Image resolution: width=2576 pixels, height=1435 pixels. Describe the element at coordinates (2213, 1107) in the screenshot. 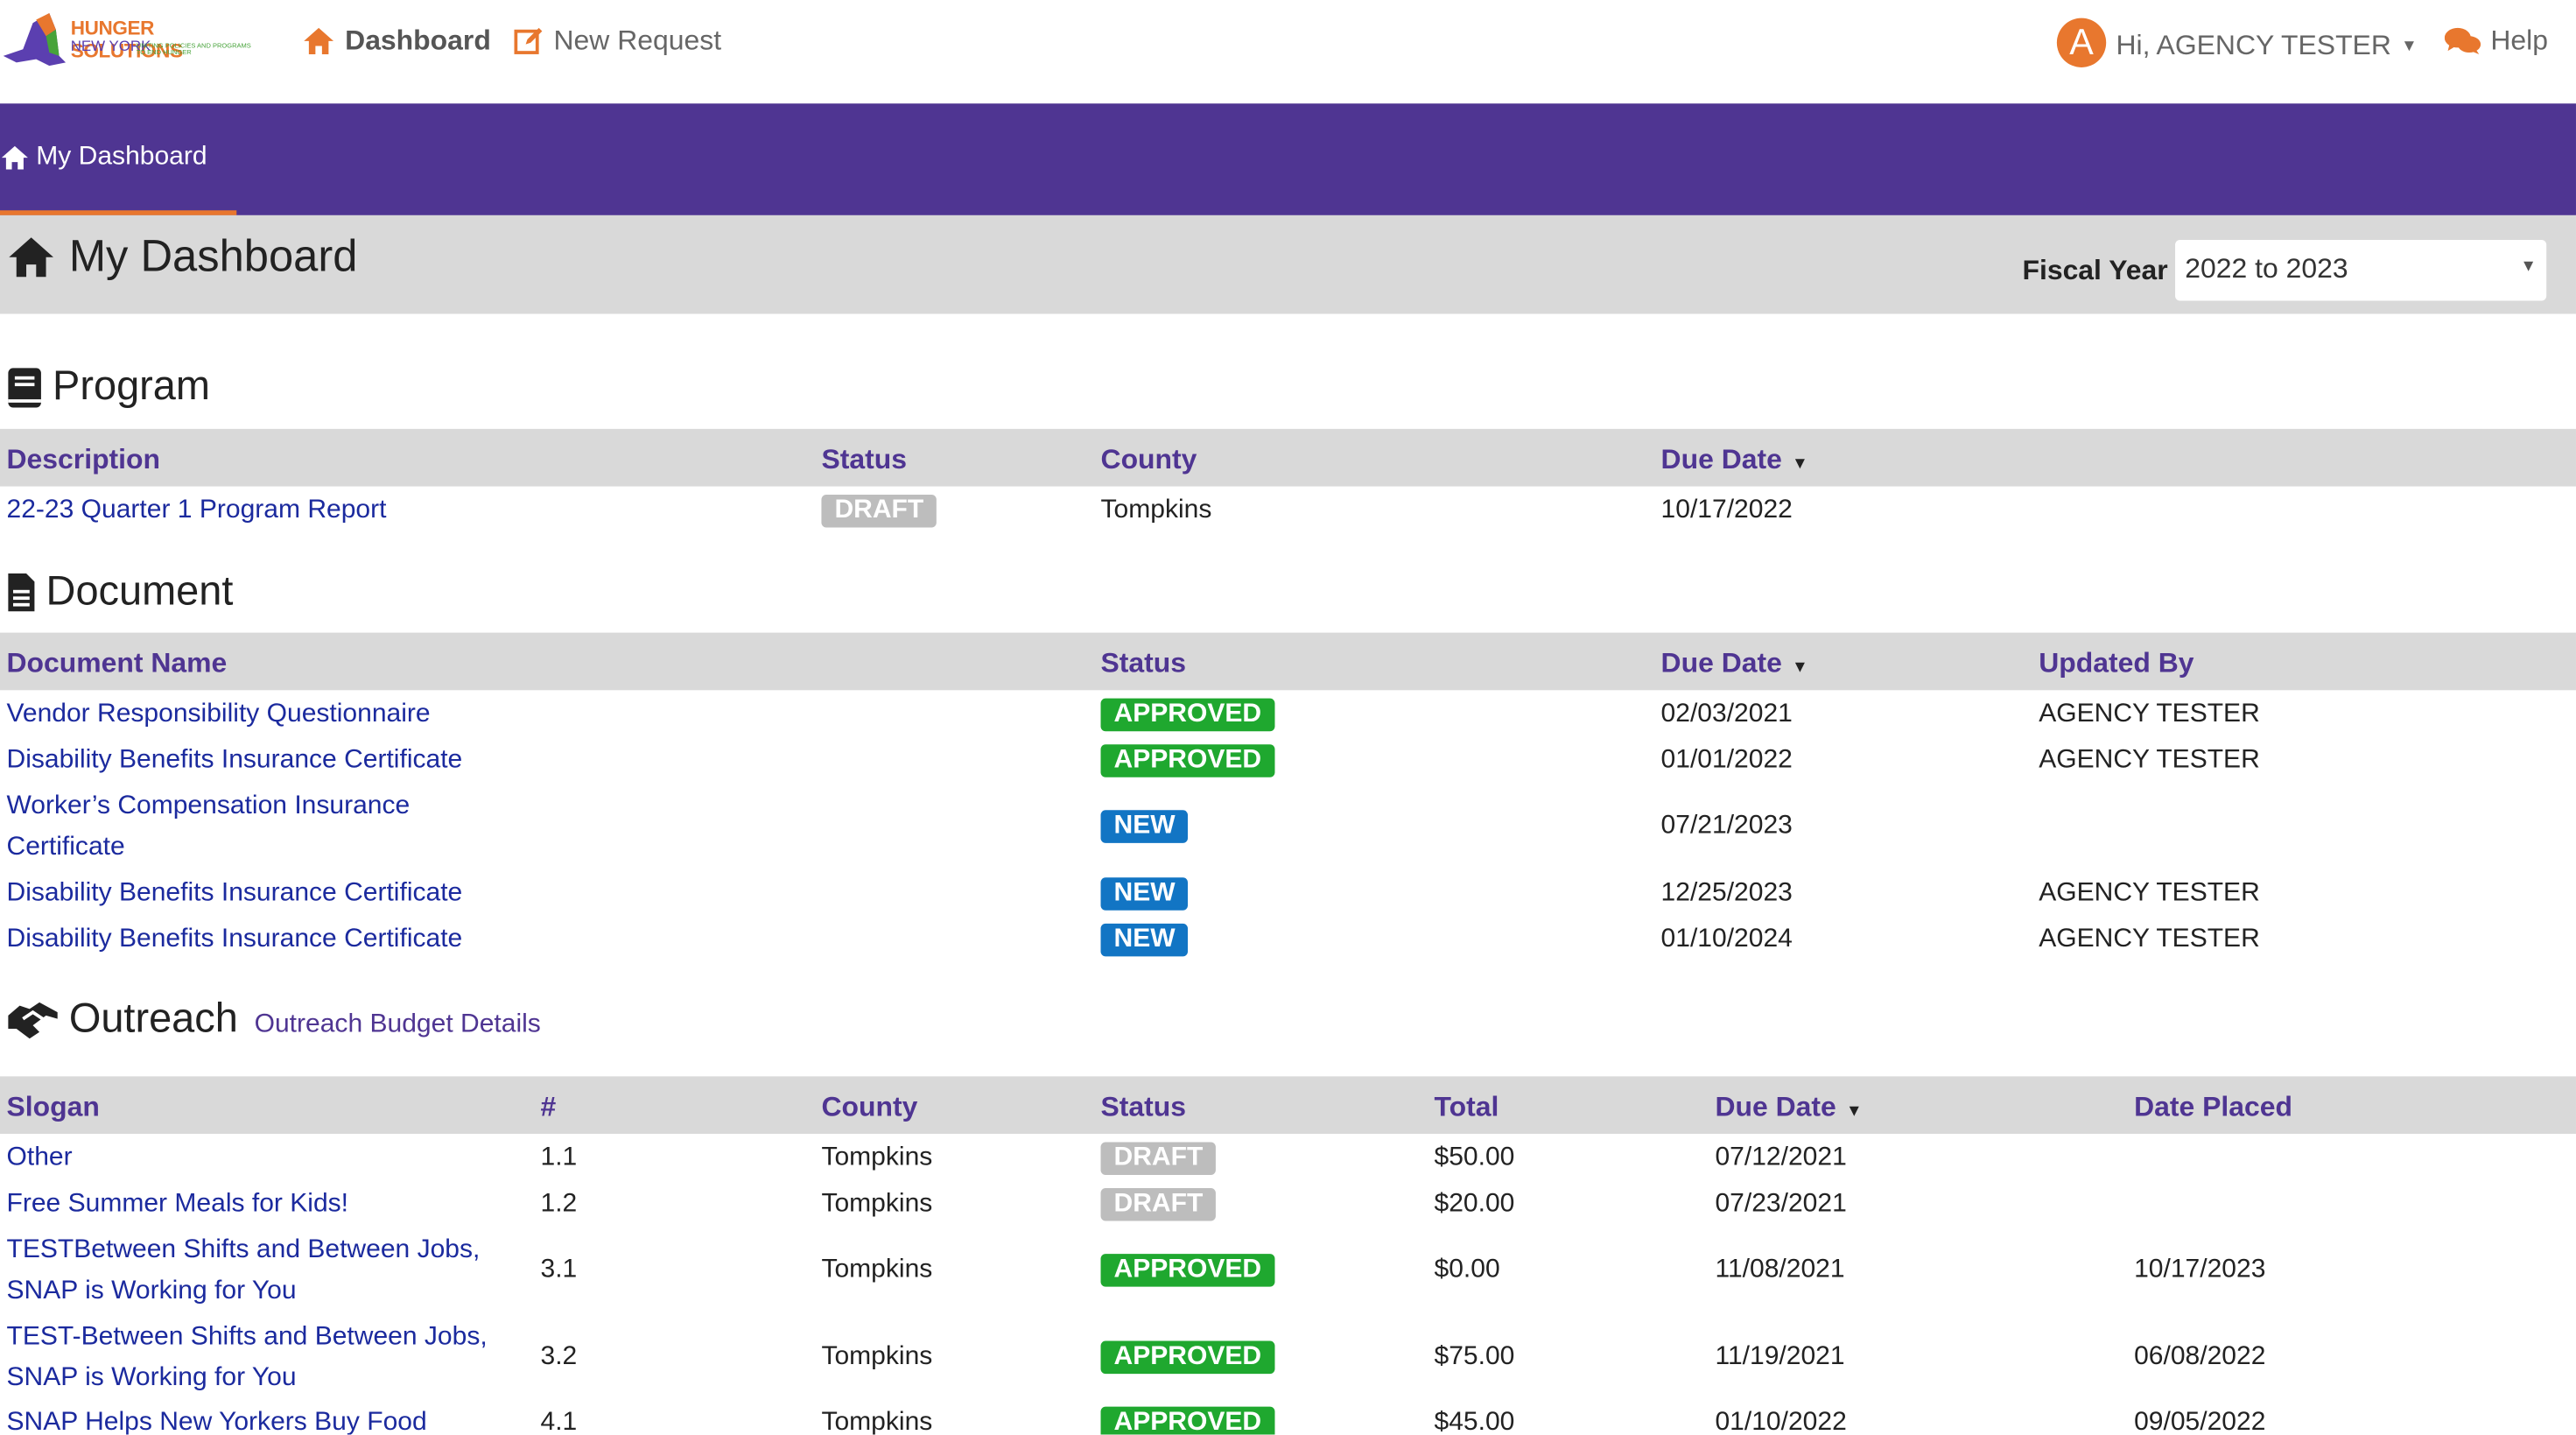

I see `col-date-placed: Date Placed` at that location.